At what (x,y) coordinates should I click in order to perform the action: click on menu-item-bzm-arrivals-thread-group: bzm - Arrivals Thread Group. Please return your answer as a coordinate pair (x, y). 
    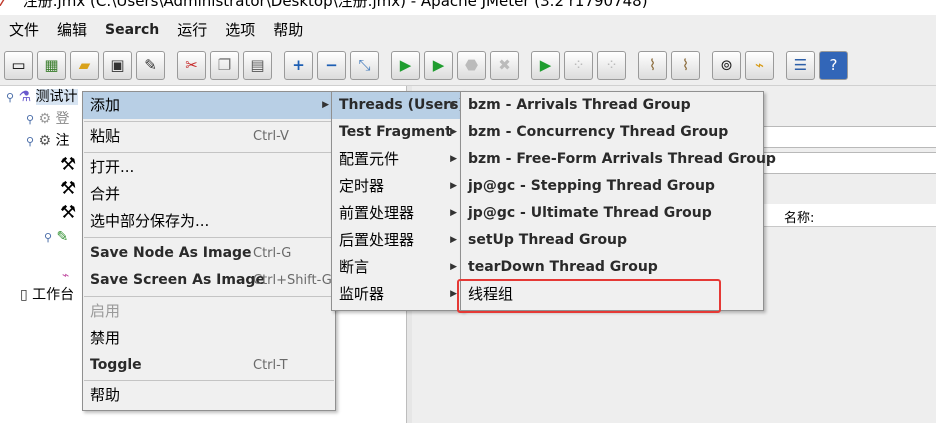
    Looking at the image, I should click on (612, 105).